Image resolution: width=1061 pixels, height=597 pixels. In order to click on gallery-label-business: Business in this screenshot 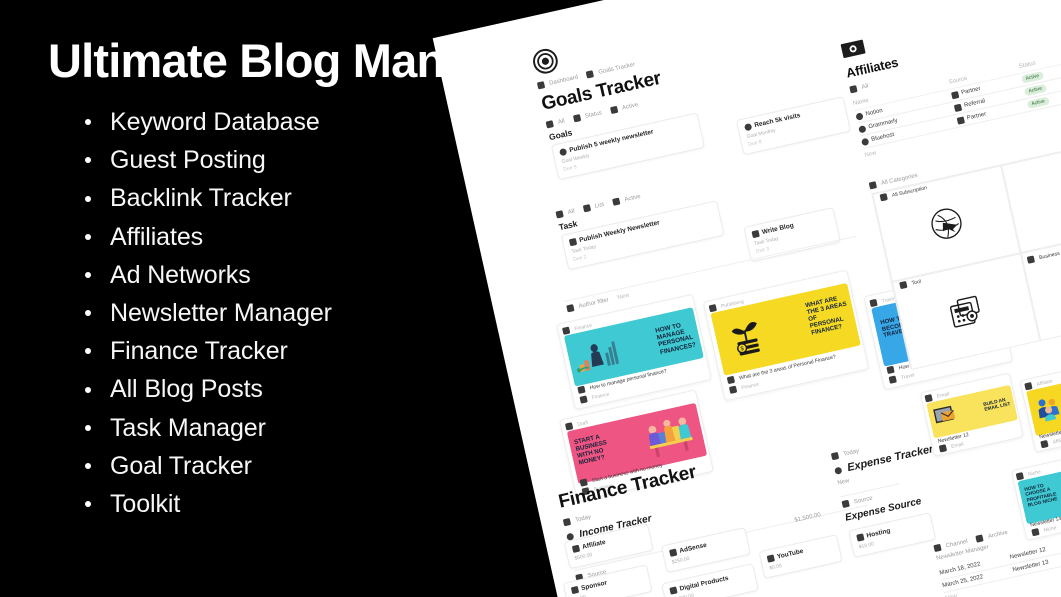, I will do `click(1049, 255)`.